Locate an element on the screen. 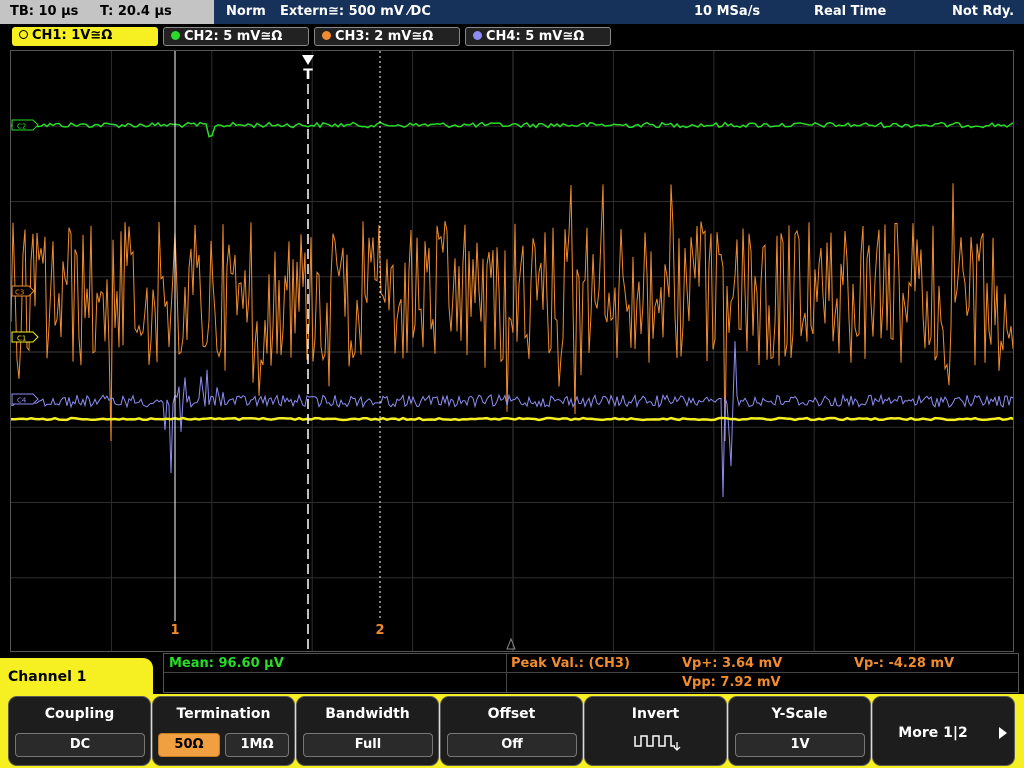  ch2-level-marker: C2 is located at coordinates (25, 125).